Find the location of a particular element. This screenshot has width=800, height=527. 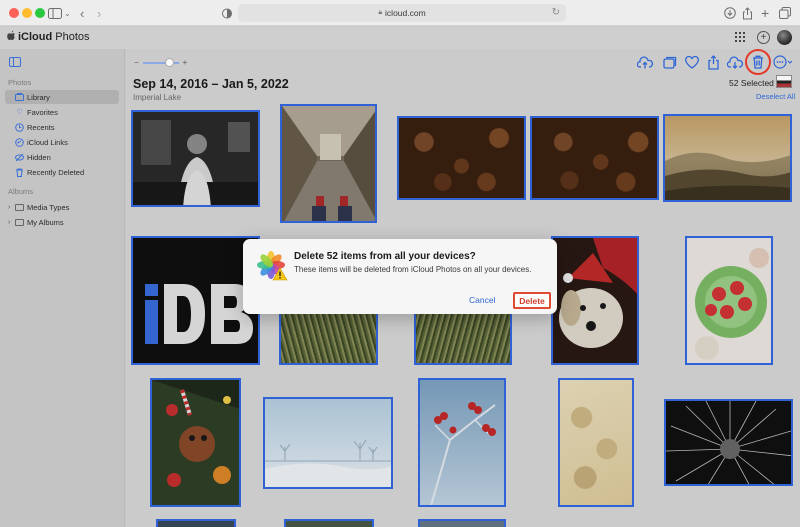

app-title-bold: iCloud is located at coordinates (35, 37).